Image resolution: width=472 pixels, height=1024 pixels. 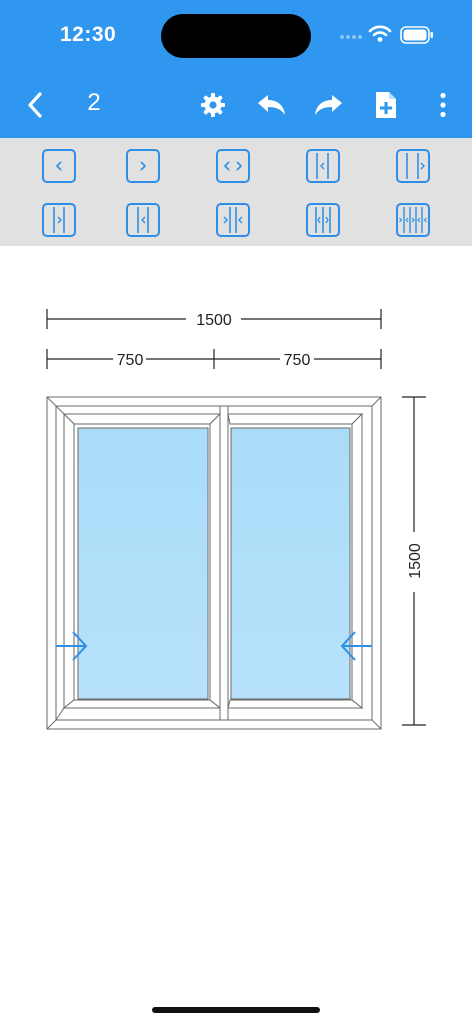 I want to click on fixed-slide-fixed-button, so click(x=323, y=166).